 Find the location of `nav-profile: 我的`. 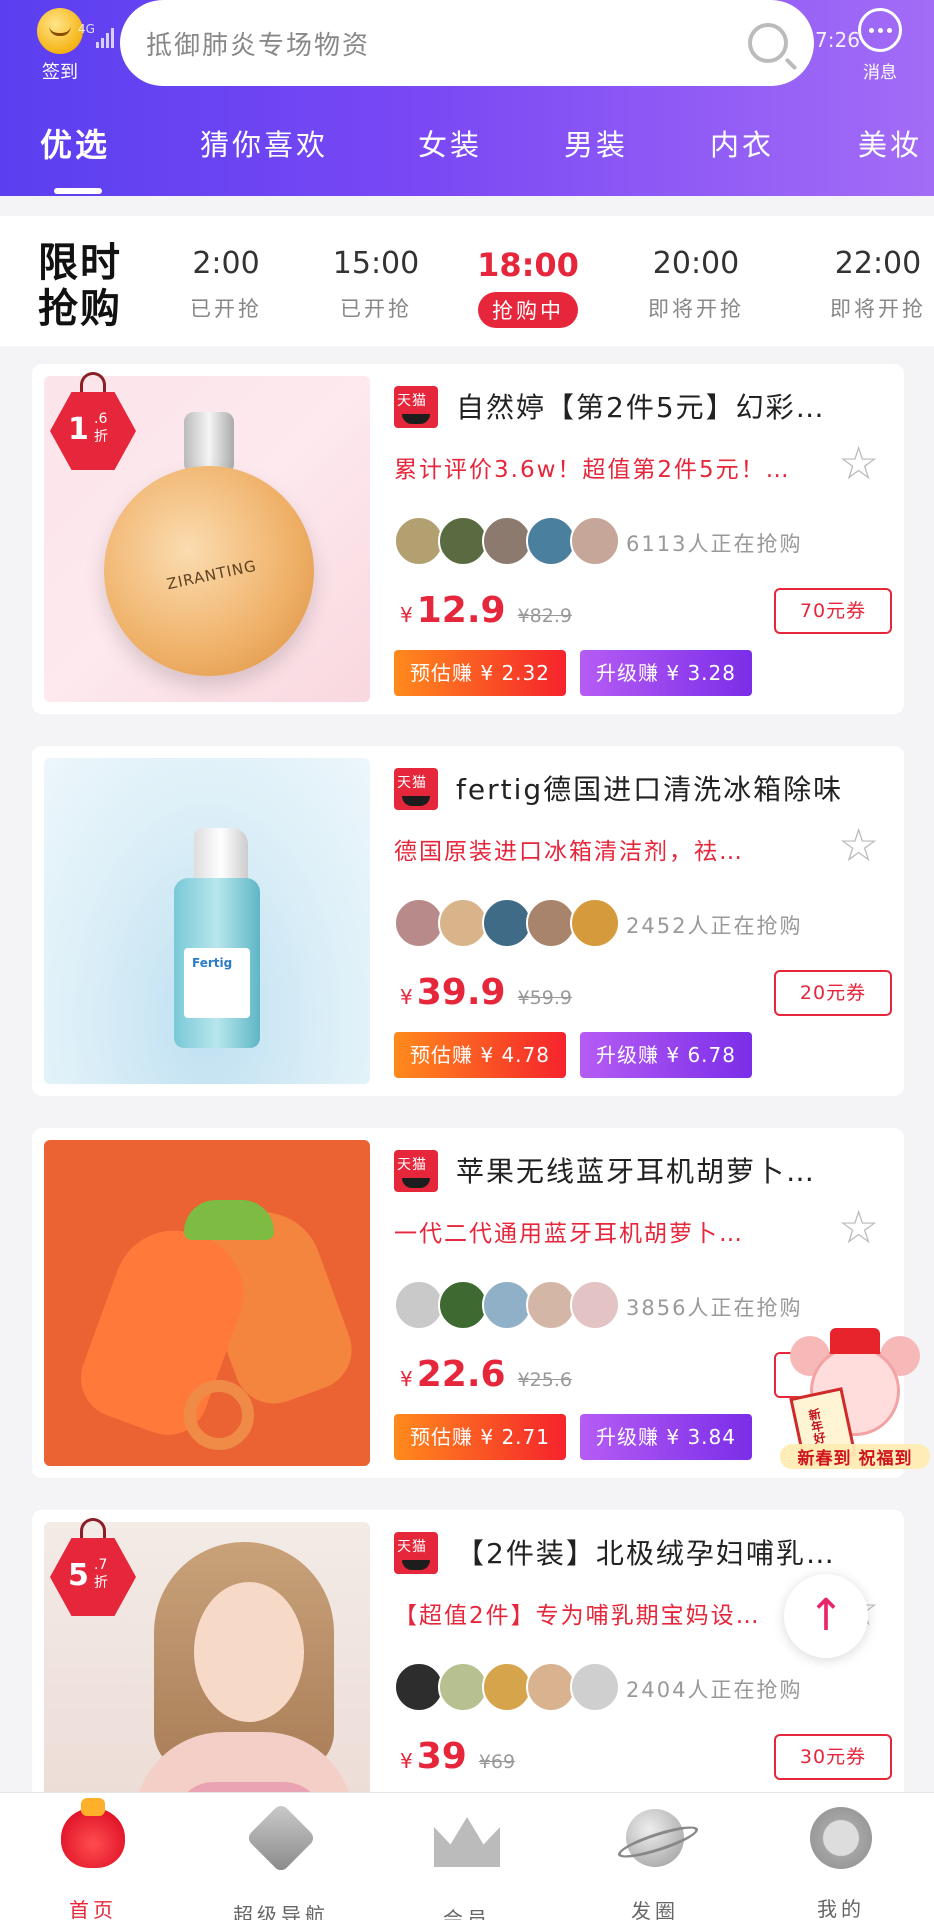

nav-profile: 我的 is located at coordinates (841, 1861).